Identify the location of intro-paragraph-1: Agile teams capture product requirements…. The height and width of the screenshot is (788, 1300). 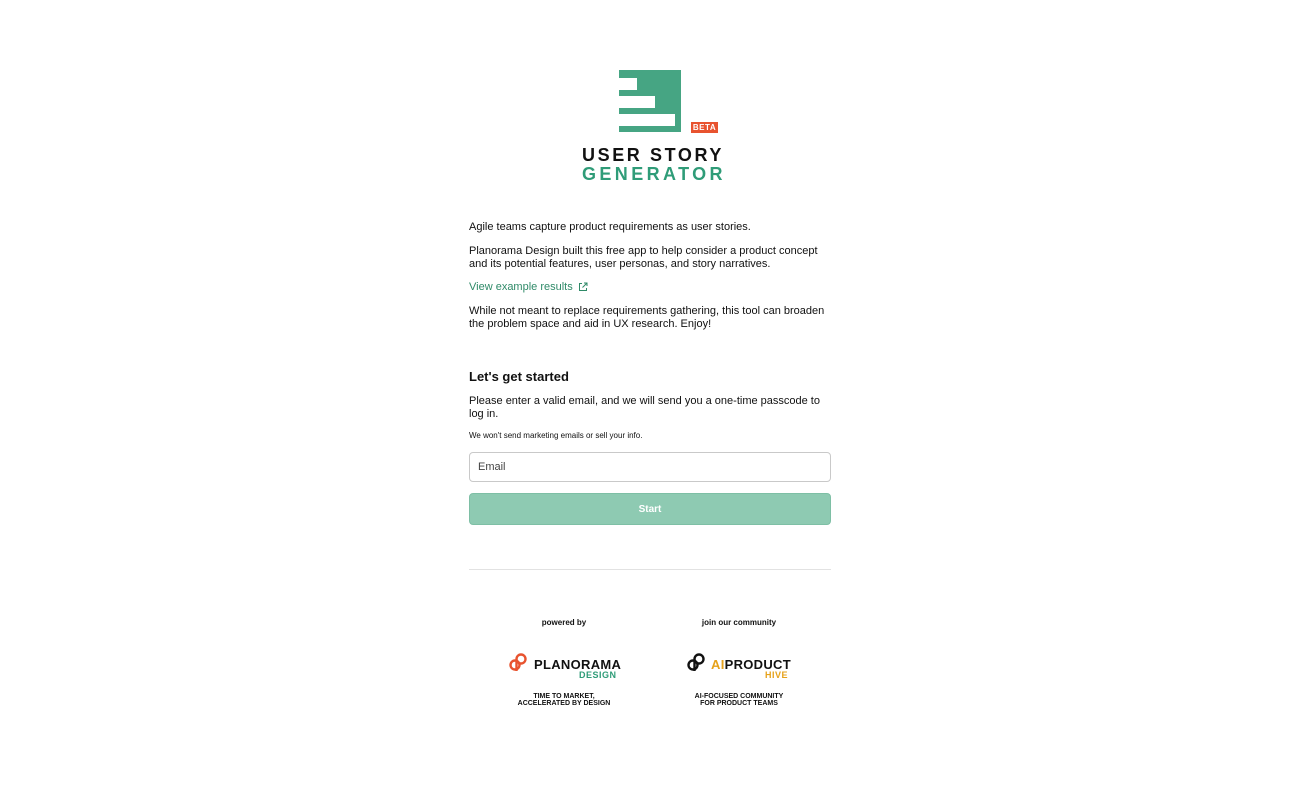
(610, 227).